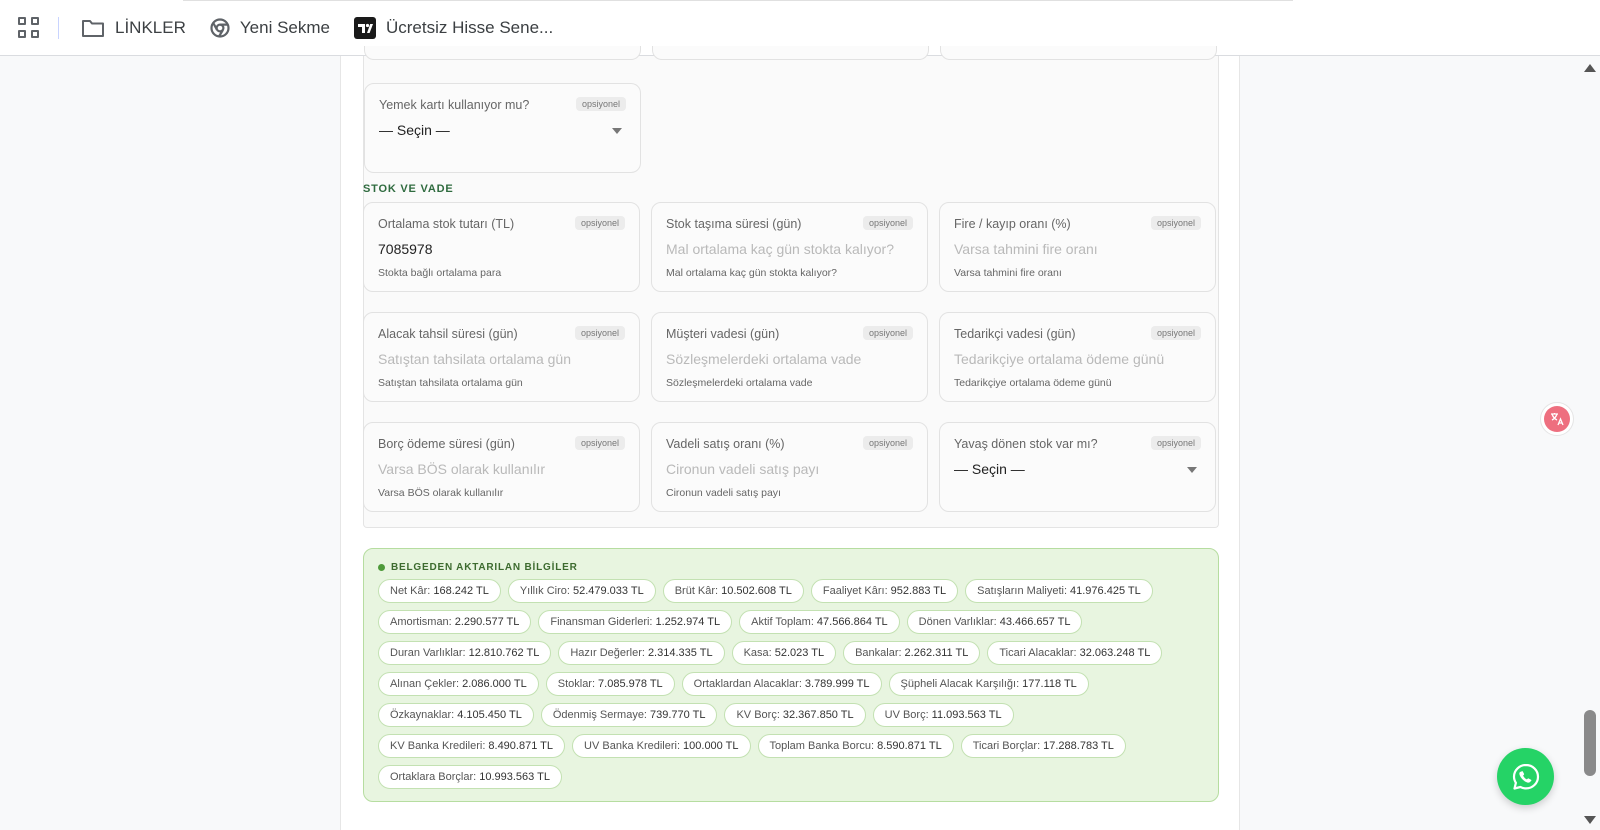 The height and width of the screenshot is (830, 1600). I want to click on info-chip-value: 100.000 TL, so click(711, 746).